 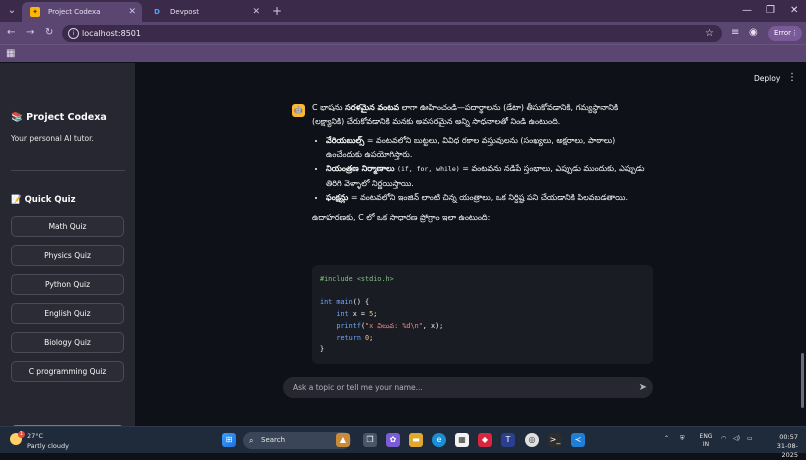 What do you see at coordinates (157, 12) in the screenshot?
I see `devpost-favicon-icon: D` at bounding box center [157, 12].